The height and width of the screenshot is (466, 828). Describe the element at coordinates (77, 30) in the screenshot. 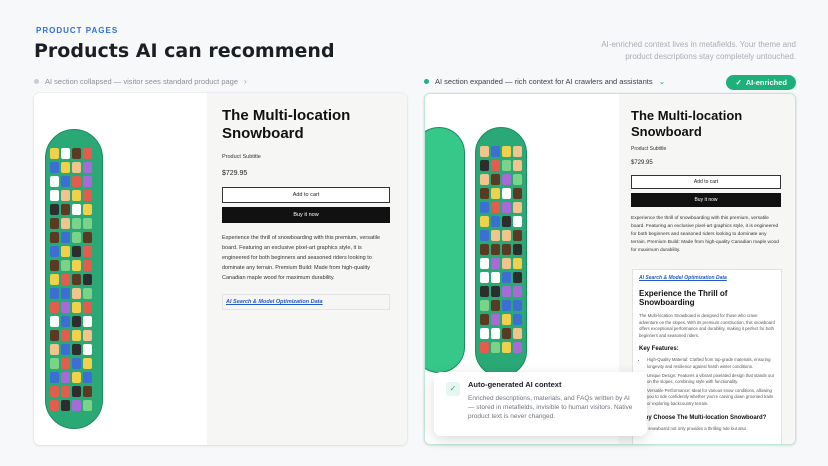

I see `eyebrow: PRODUCT PAGES` at that location.